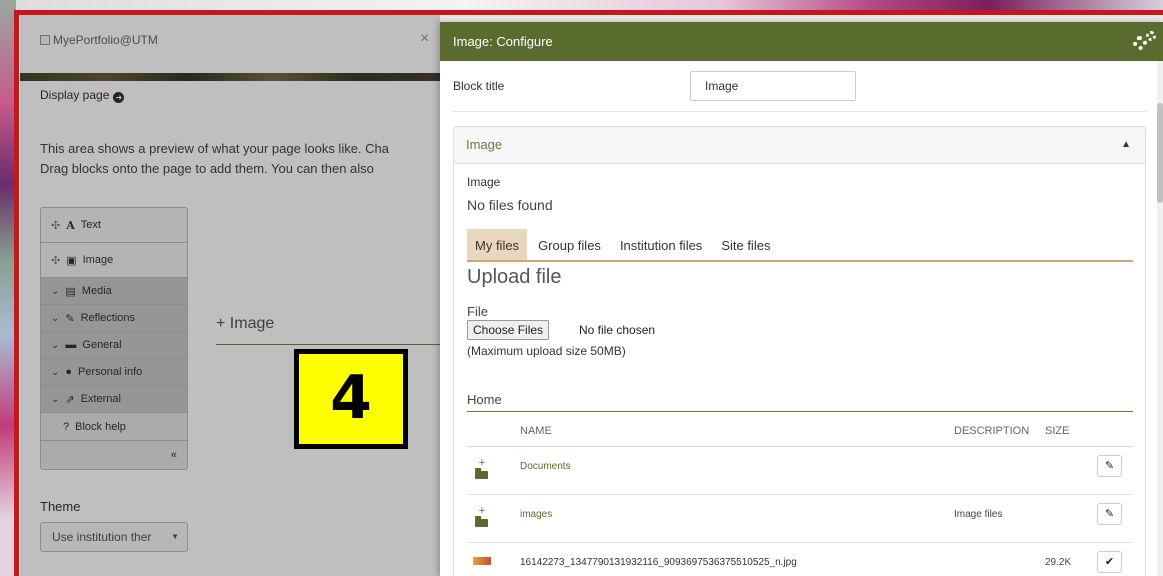 The height and width of the screenshot is (576, 1163). I want to click on upload-file-heading: Upload file, so click(514, 277).